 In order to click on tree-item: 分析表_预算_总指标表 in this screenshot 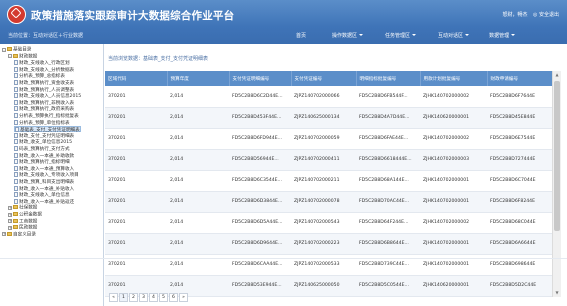, I will do `click(39, 76)`.